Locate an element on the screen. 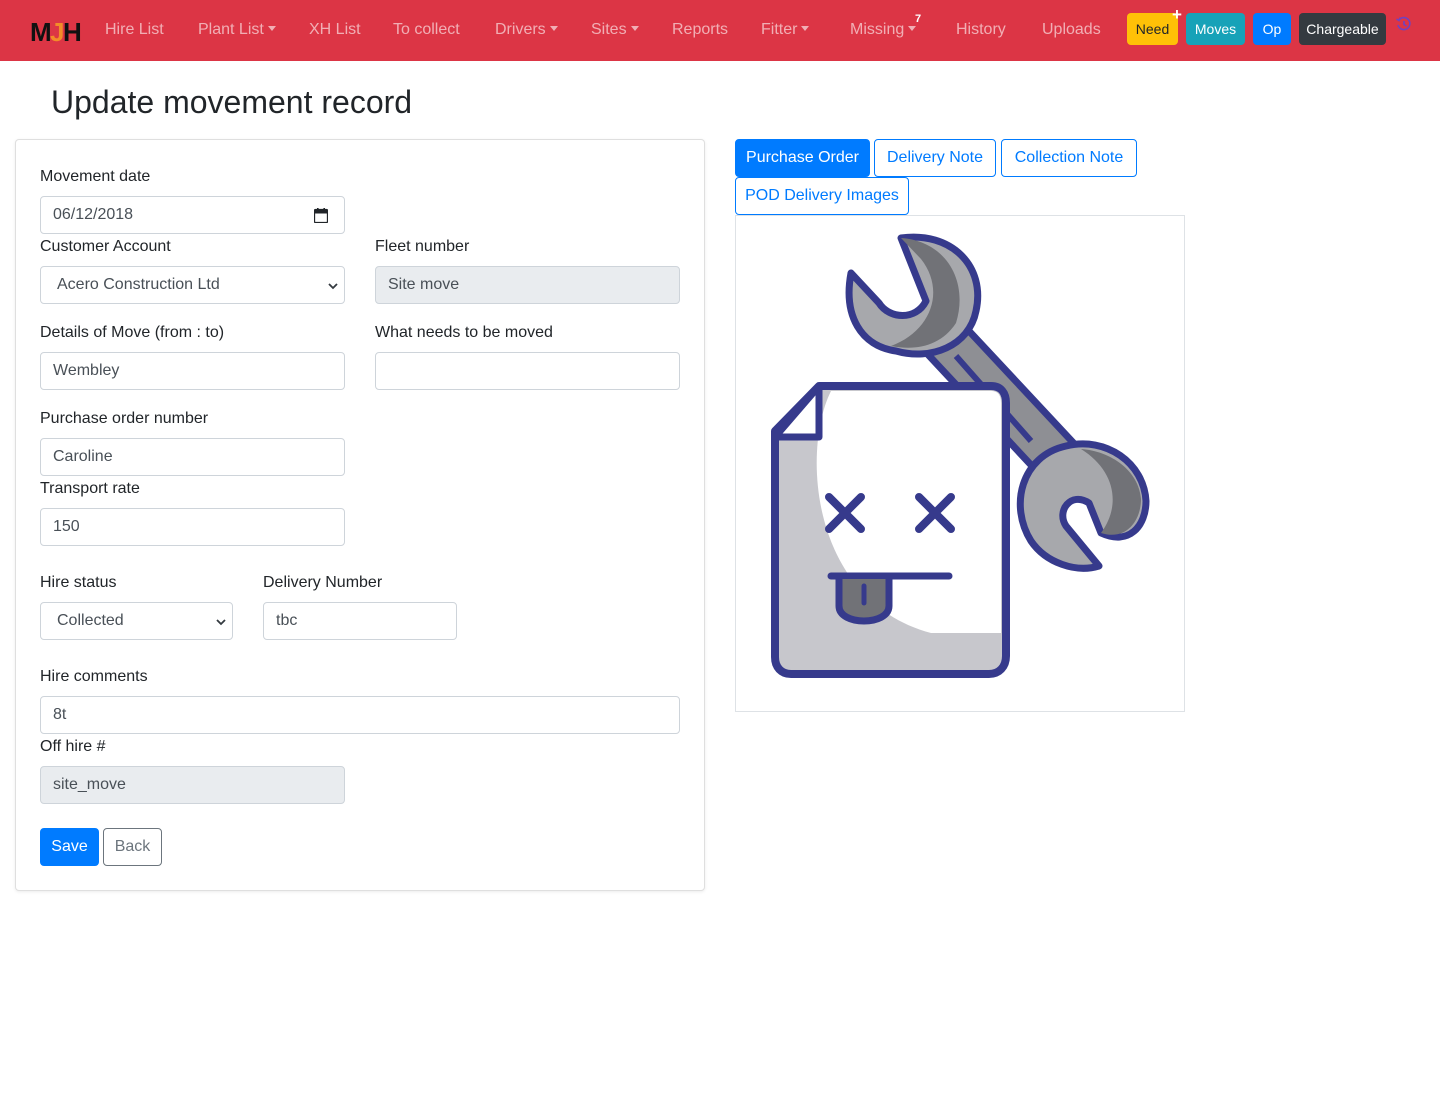 This screenshot has width=1440, height=1100. delivery-number-label: Delivery Number is located at coordinates (323, 582).